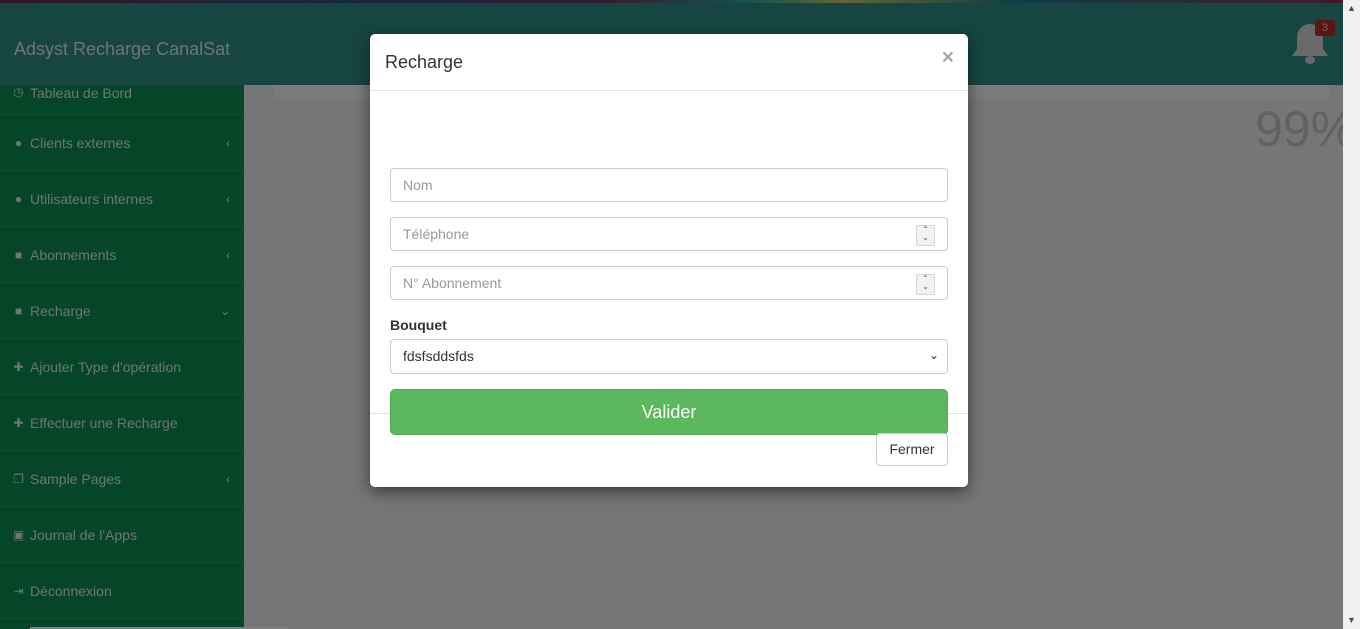 The width and height of the screenshot is (1360, 629). I want to click on scroll-up-icon: ▲, so click(1351, 8).